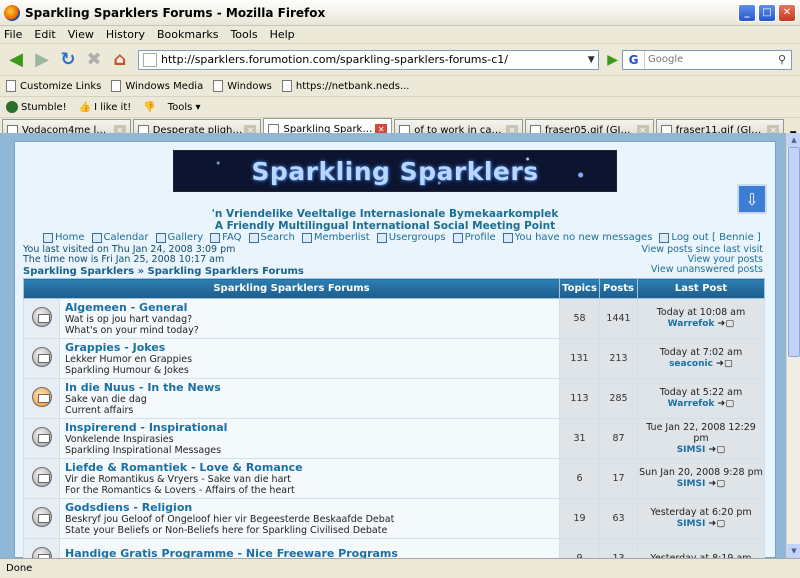  Describe the element at coordinates (747, 12) in the screenshot. I see `minimize-button: _` at that location.